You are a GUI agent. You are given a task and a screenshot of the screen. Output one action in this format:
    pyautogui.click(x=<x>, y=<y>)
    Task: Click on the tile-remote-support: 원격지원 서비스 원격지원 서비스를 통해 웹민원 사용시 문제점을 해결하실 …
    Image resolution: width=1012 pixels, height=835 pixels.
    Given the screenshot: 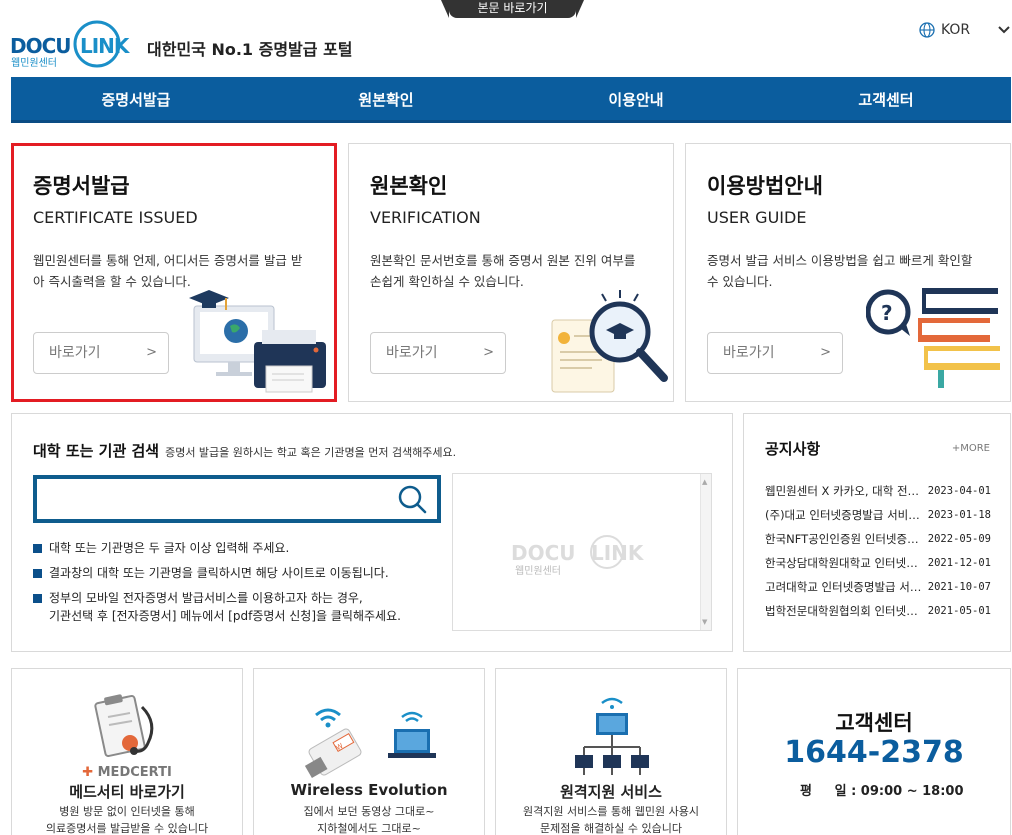 What is the action you would take?
    pyautogui.click(x=611, y=751)
    